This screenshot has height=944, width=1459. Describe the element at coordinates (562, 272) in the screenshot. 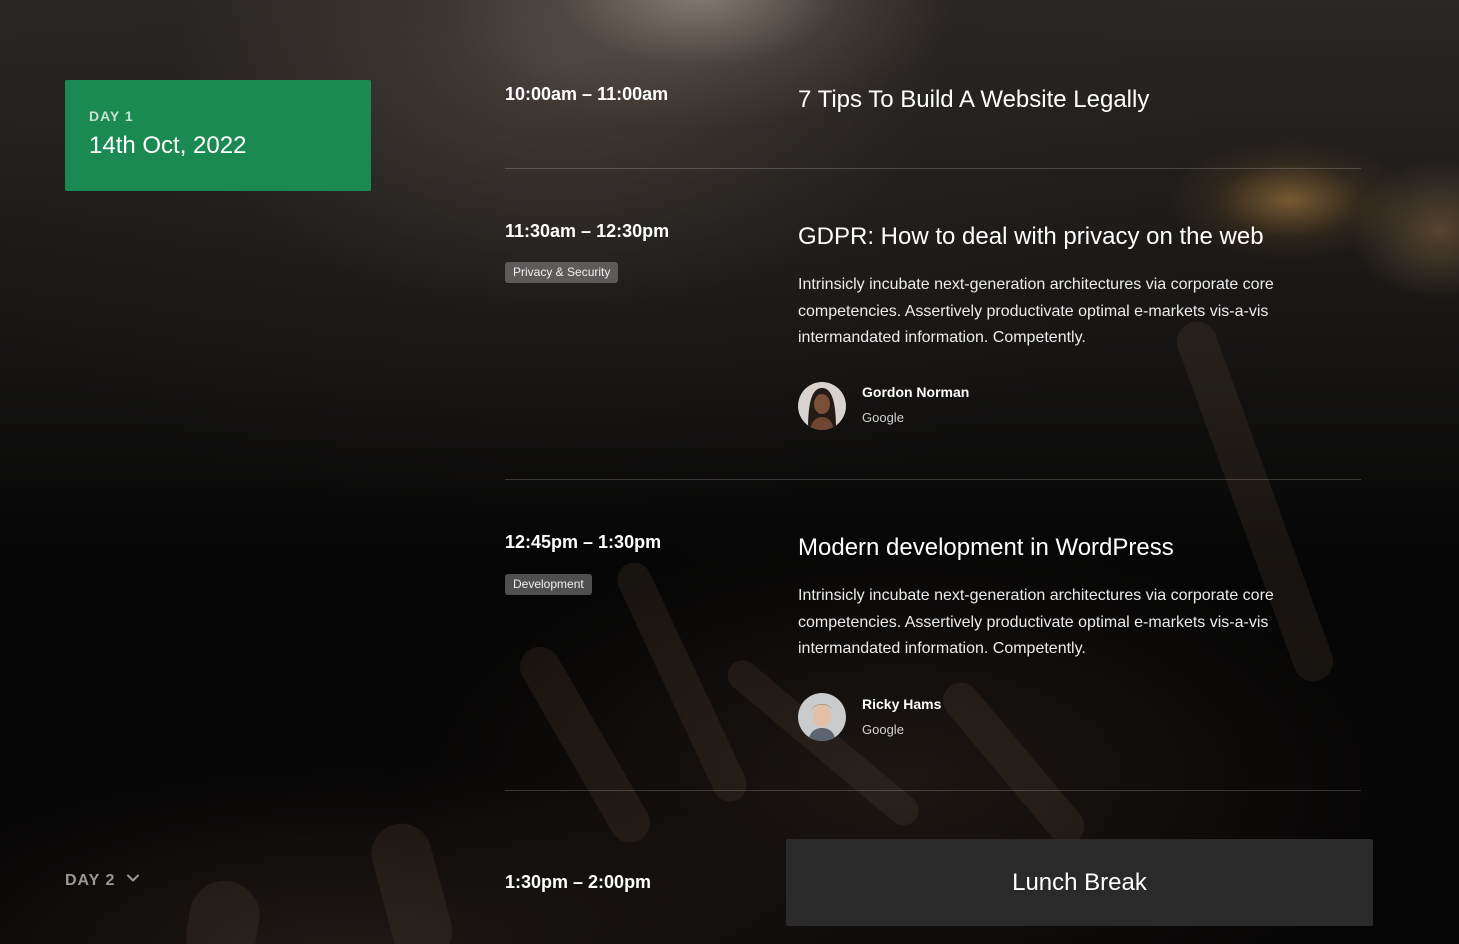

I see `session-tag: Privacy & Security` at that location.